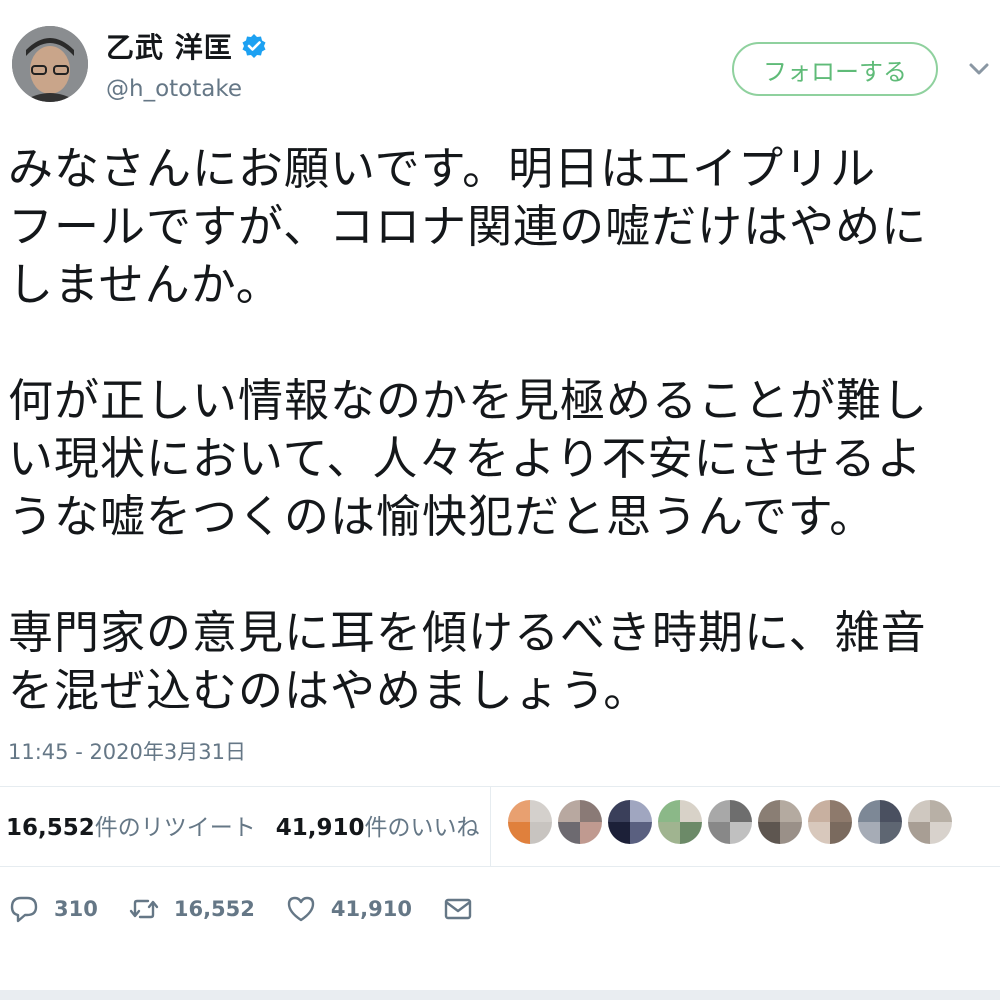 This screenshot has height=1000, width=1000. I want to click on like-action: 41,910, so click(348, 909).